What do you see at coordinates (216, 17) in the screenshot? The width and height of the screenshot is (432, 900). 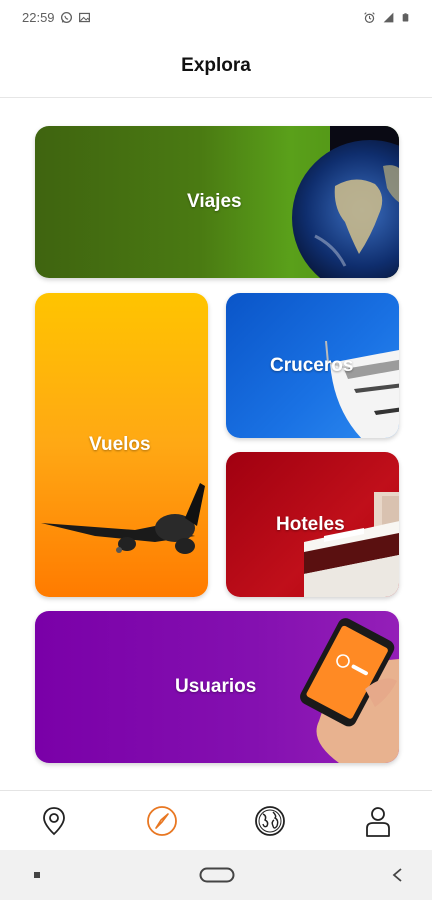 I see `status-bar: 22:59` at bounding box center [216, 17].